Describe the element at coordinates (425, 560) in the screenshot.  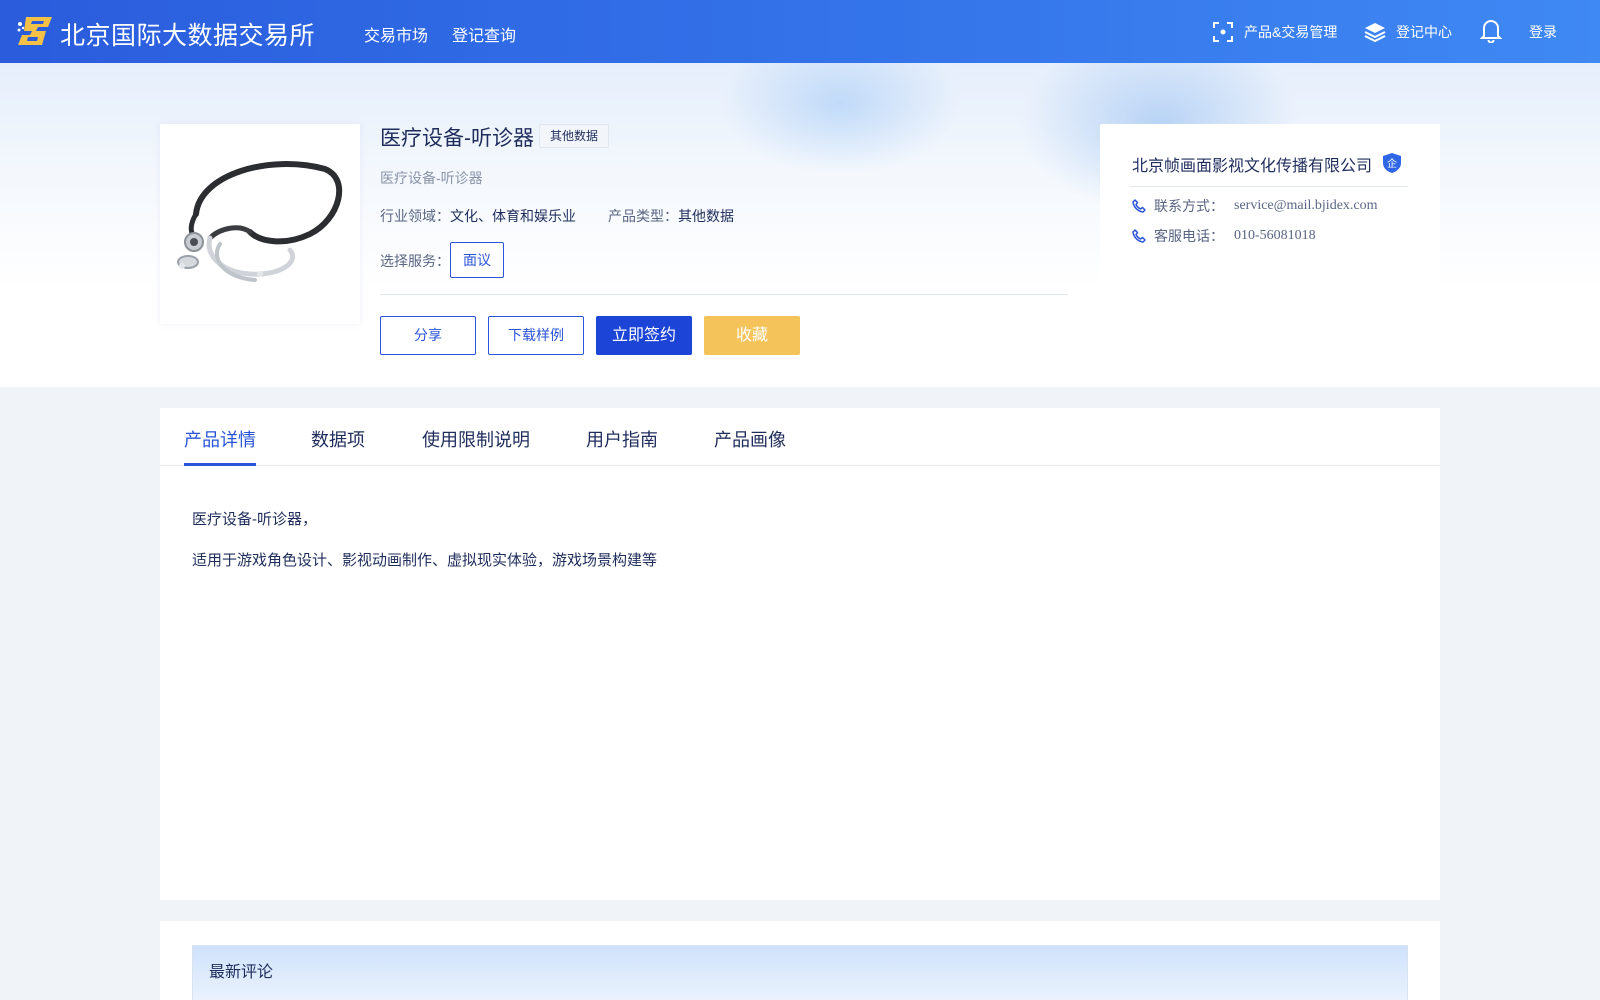
I see `detail-description-line-2: 适用于游戏角色设计、影视动画制作、虚拟现实体验，游戏场景构建等` at that location.